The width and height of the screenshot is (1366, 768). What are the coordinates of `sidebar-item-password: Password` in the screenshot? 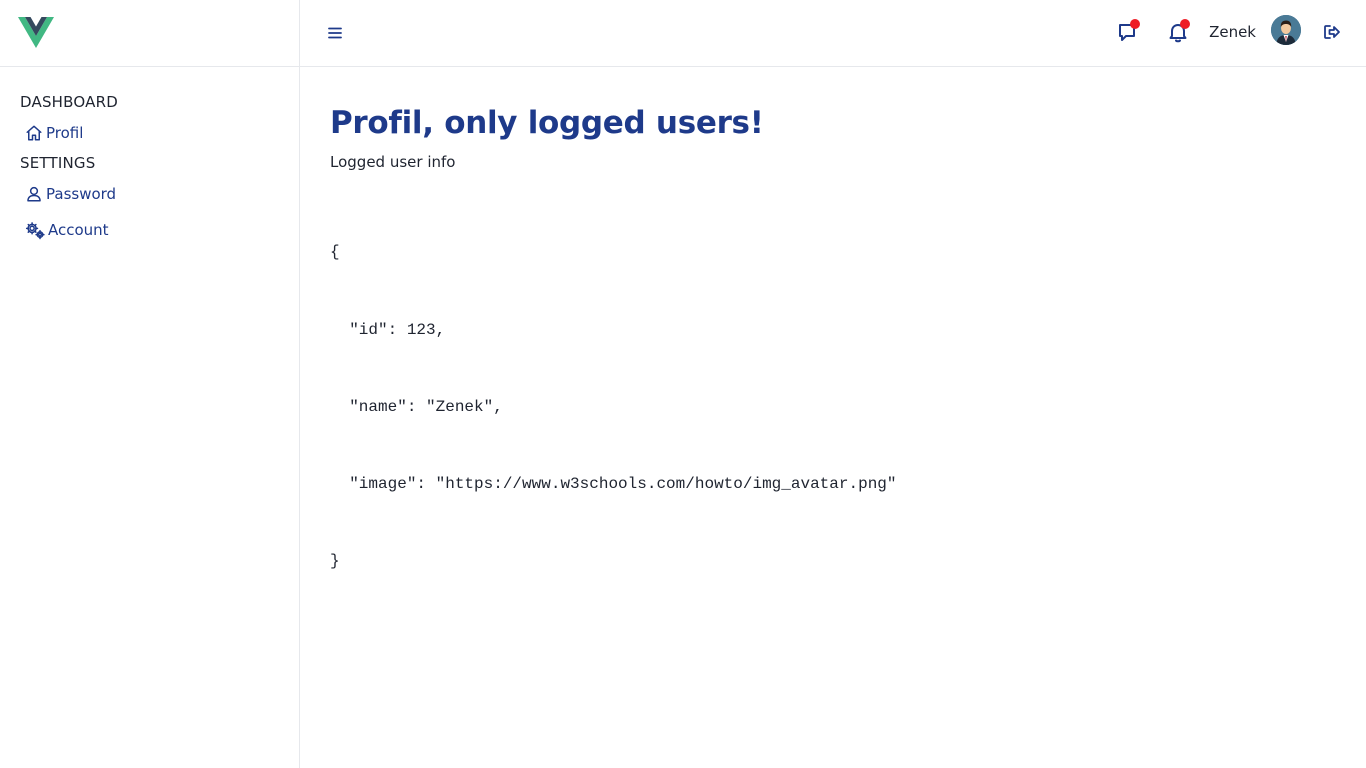 It's located at (149, 194).